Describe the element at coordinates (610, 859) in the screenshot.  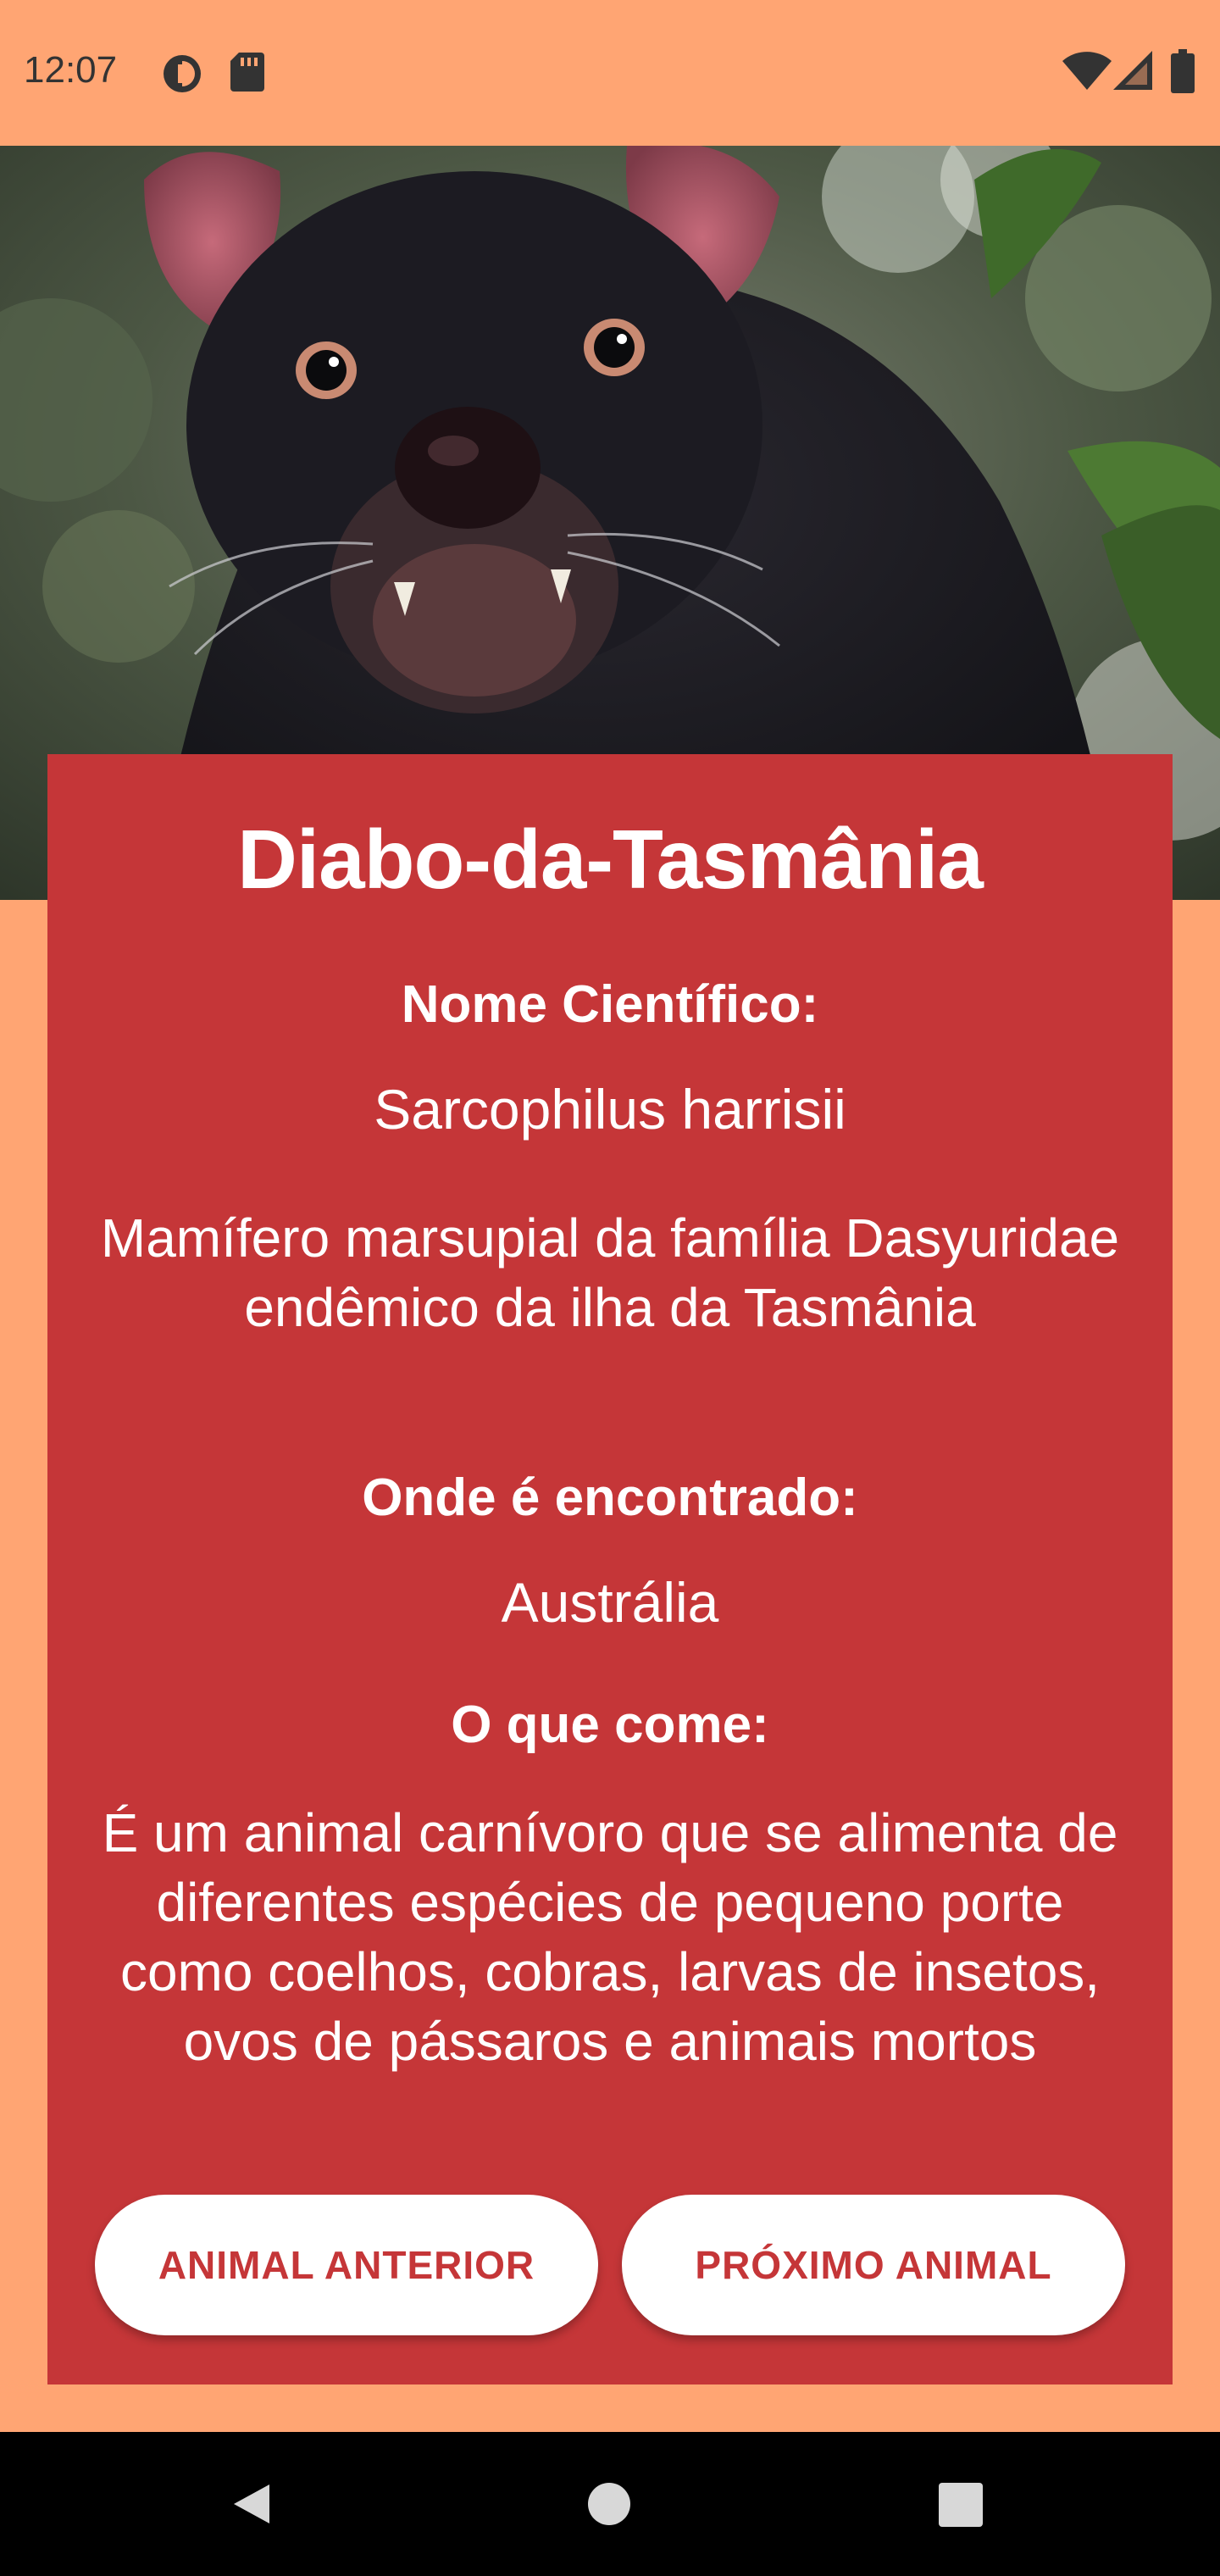
I see `animal-name: Diabo-da-Tasmânia` at that location.